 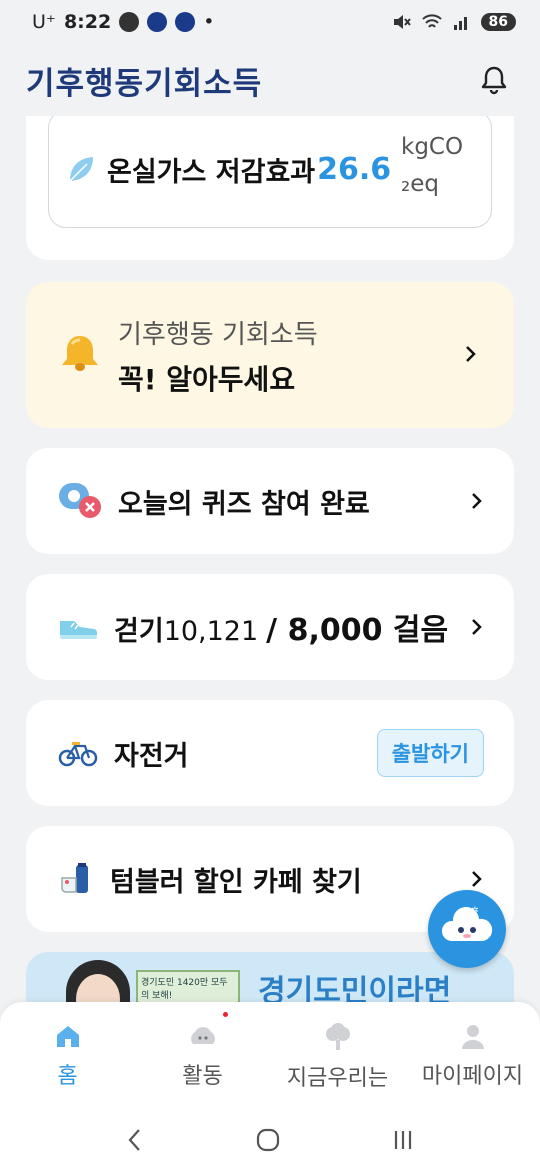 What do you see at coordinates (44, 22) in the screenshot?
I see `carrier-label: U⁺` at bounding box center [44, 22].